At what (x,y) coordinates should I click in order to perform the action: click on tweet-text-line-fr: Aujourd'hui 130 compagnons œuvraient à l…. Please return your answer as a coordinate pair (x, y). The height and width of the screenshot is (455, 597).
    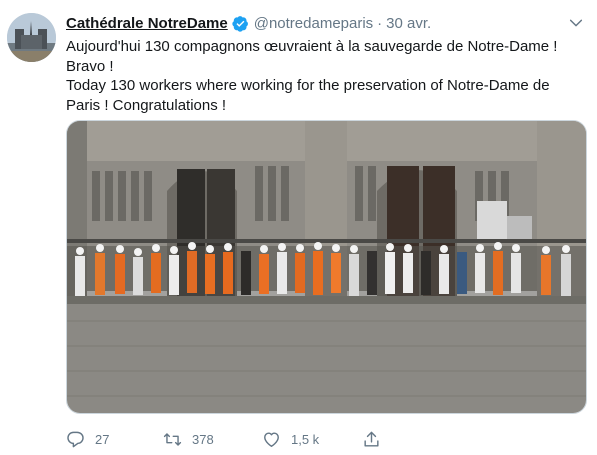
    Looking at the image, I should click on (312, 56).